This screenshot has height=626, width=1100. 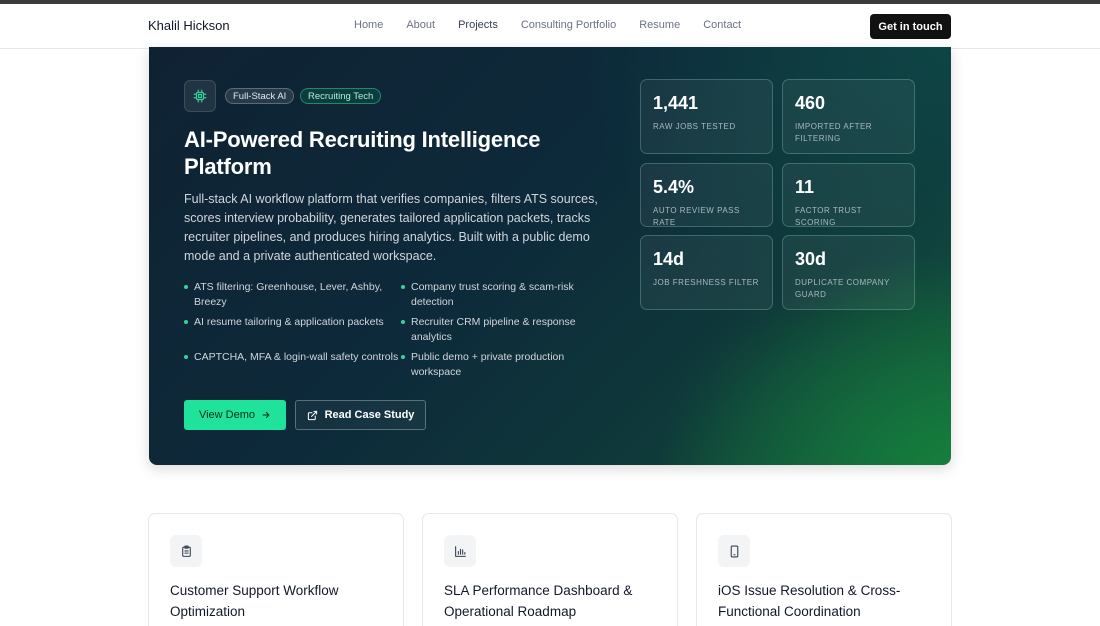 What do you see at coordinates (722, 25) in the screenshot?
I see `nav-link-contact: Contact` at bounding box center [722, 25].